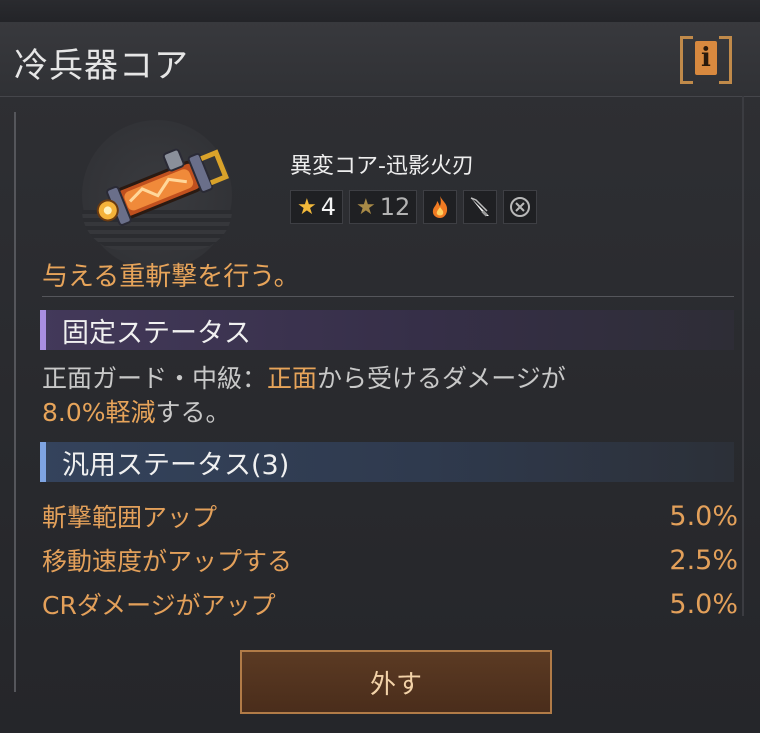 This screenshot has width=760, height=733. Describe the element at coordinates (193, 412) in the screenshot. I see `fixed-status-part3: する。` at that location.